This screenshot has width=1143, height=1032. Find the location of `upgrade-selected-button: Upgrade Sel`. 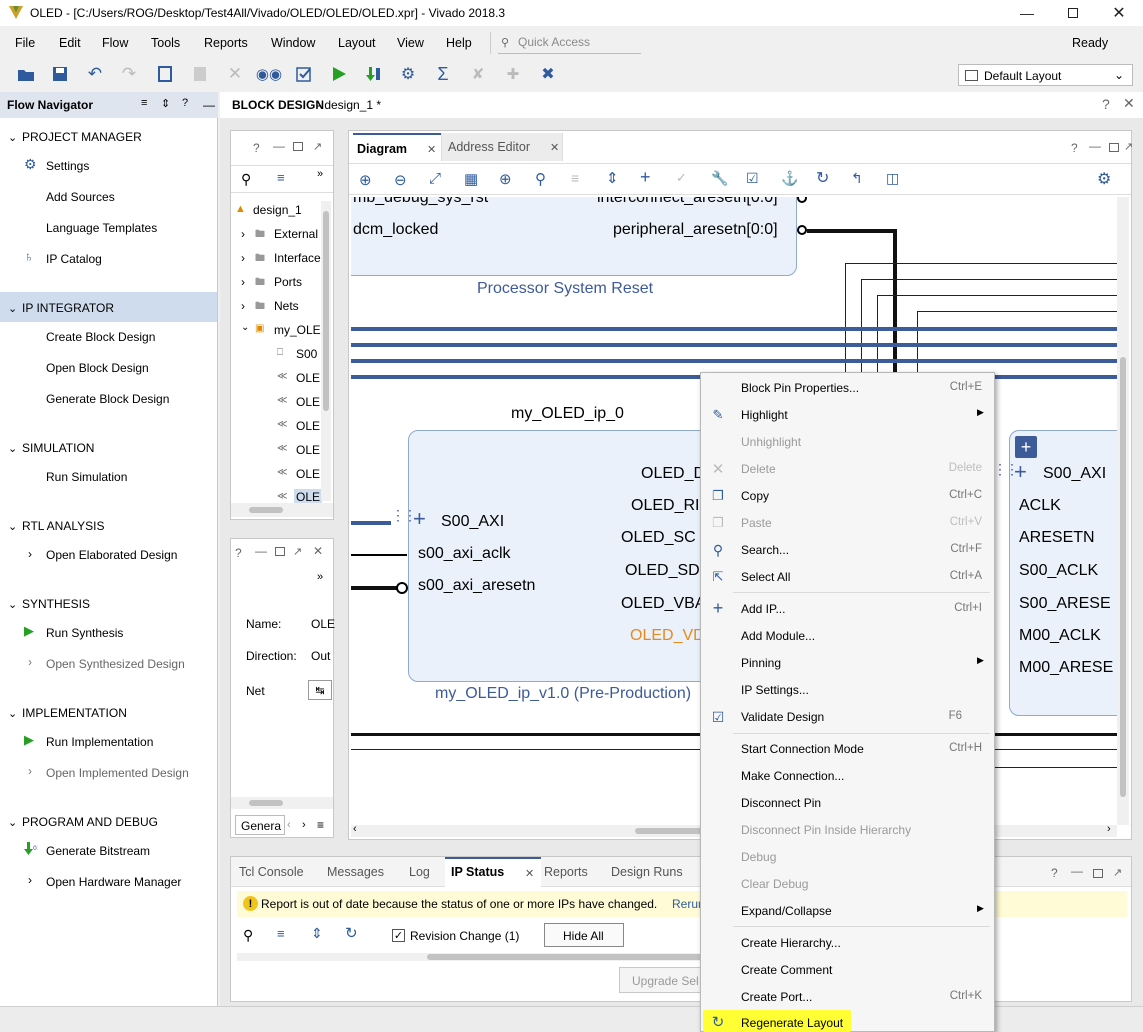

upgrade-selected-button: Upgrade Sel is located at coordinates (664, 980).